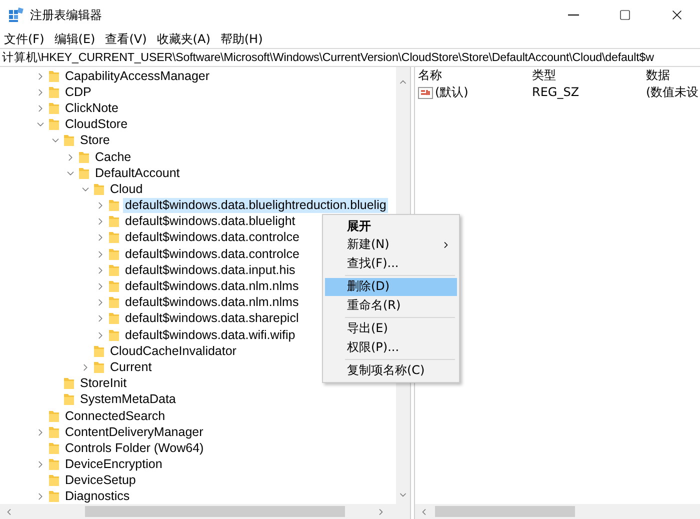 This screenshot has width=700, height=519. I want to click on value-type: REG_SZ, so click(556, 92).